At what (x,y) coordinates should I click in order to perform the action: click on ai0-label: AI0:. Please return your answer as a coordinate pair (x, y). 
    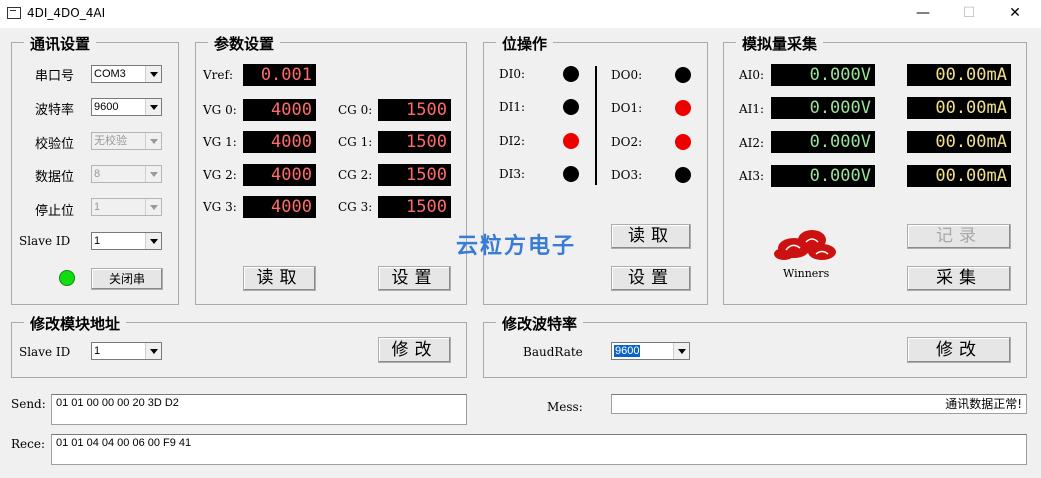
    Looking at the image, I should click on (752, 75).